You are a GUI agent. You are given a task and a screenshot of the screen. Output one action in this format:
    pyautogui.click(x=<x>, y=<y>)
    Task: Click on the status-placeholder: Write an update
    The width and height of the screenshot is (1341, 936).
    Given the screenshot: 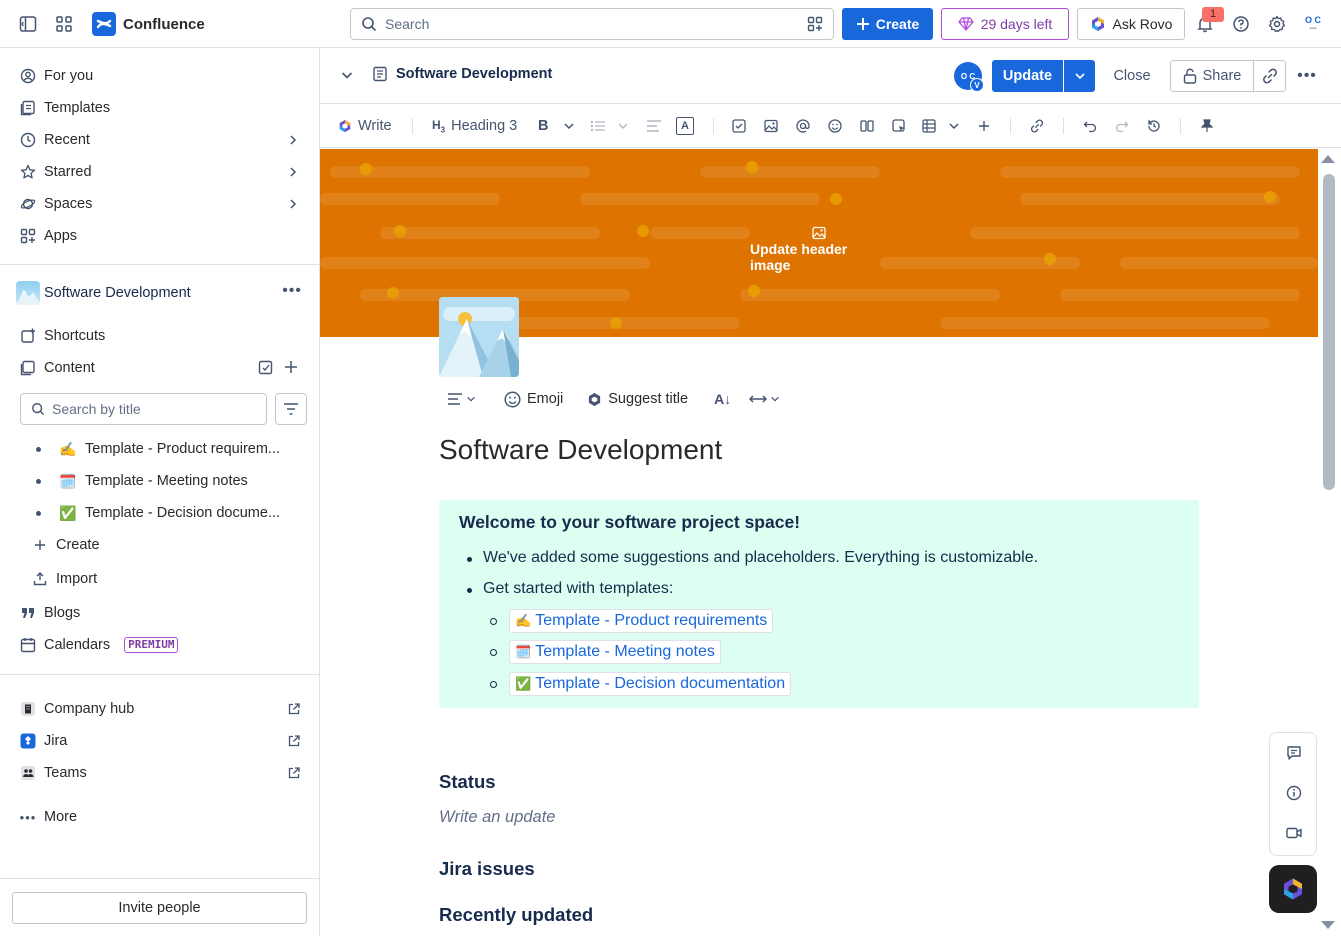 What is the action you would take?
    pyautogui.click(x=497, y=817)
    